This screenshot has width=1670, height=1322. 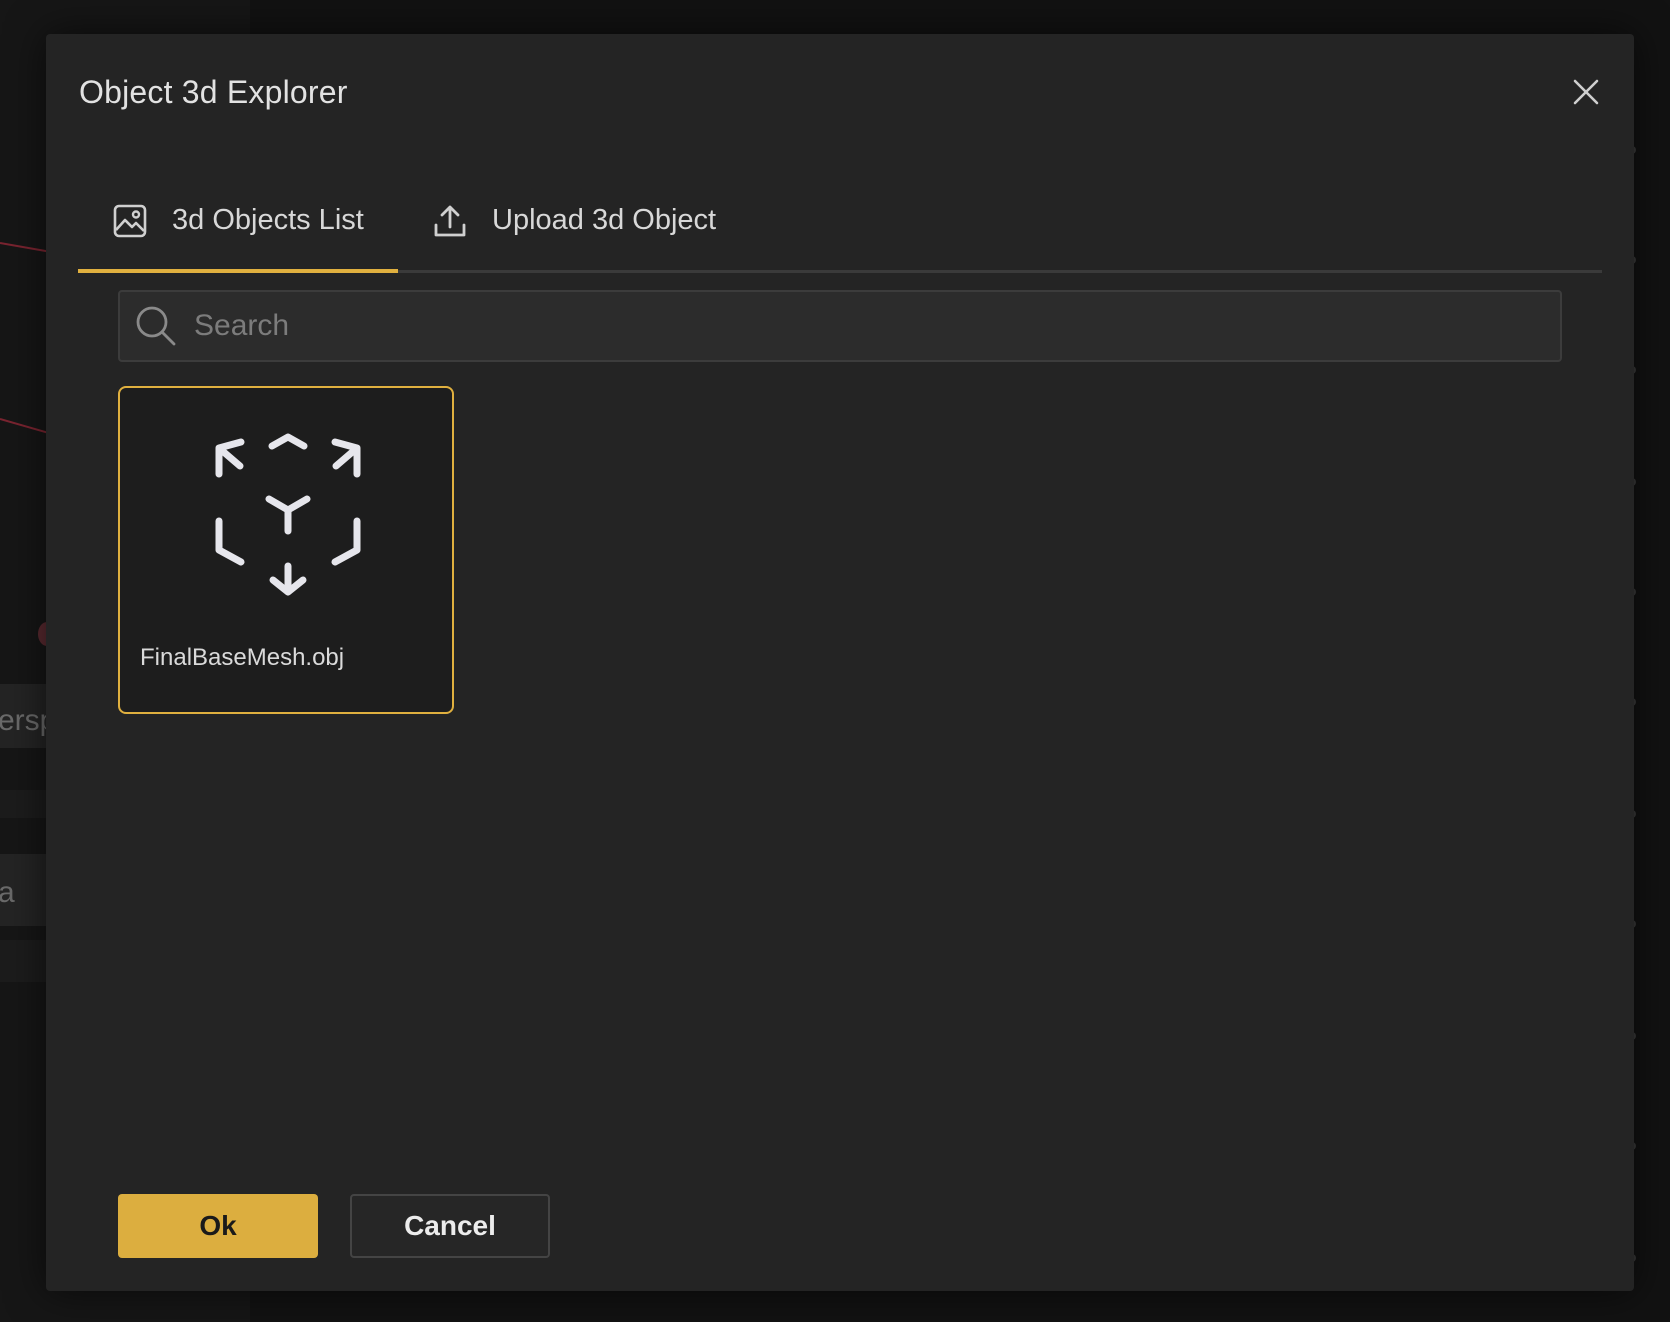 What do you see at coordinates (268, 220) in the screenshot?
I see `tab-label: 3d Objects List` at bounding box center [268, 220].